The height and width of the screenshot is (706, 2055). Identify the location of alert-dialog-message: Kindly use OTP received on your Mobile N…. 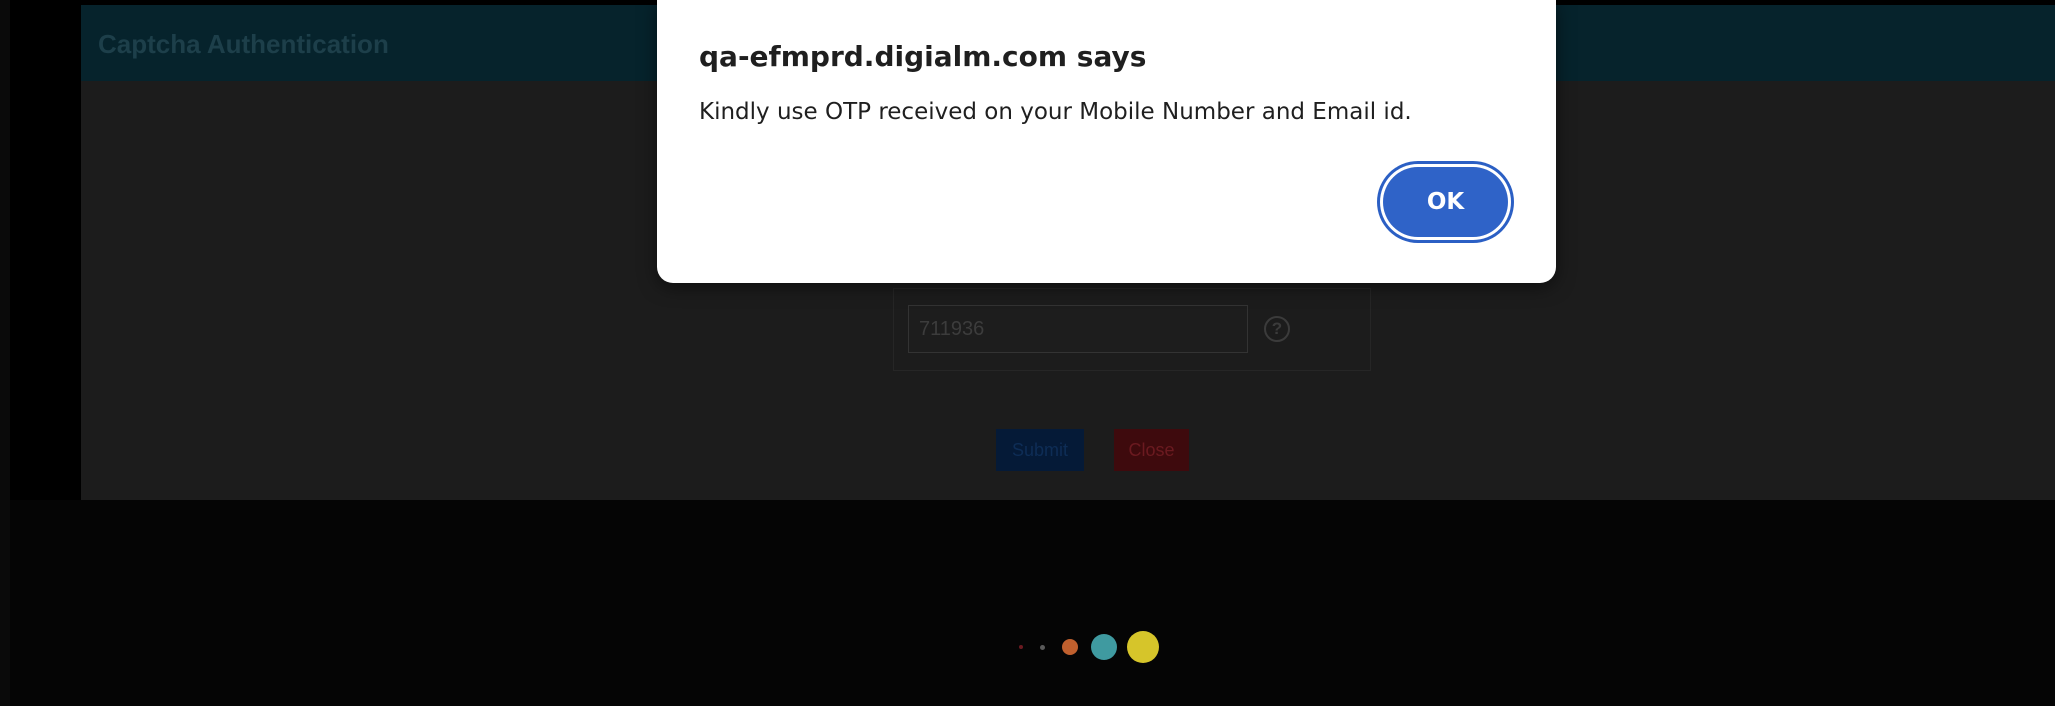
(1055, 112).